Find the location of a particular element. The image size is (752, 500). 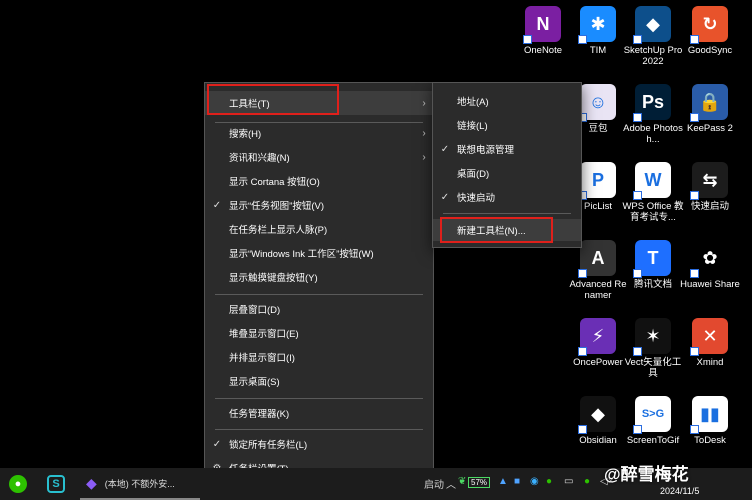

desktop-icon-tencentdocs: T 腾讯文档 is located at coordinates (653, 265).